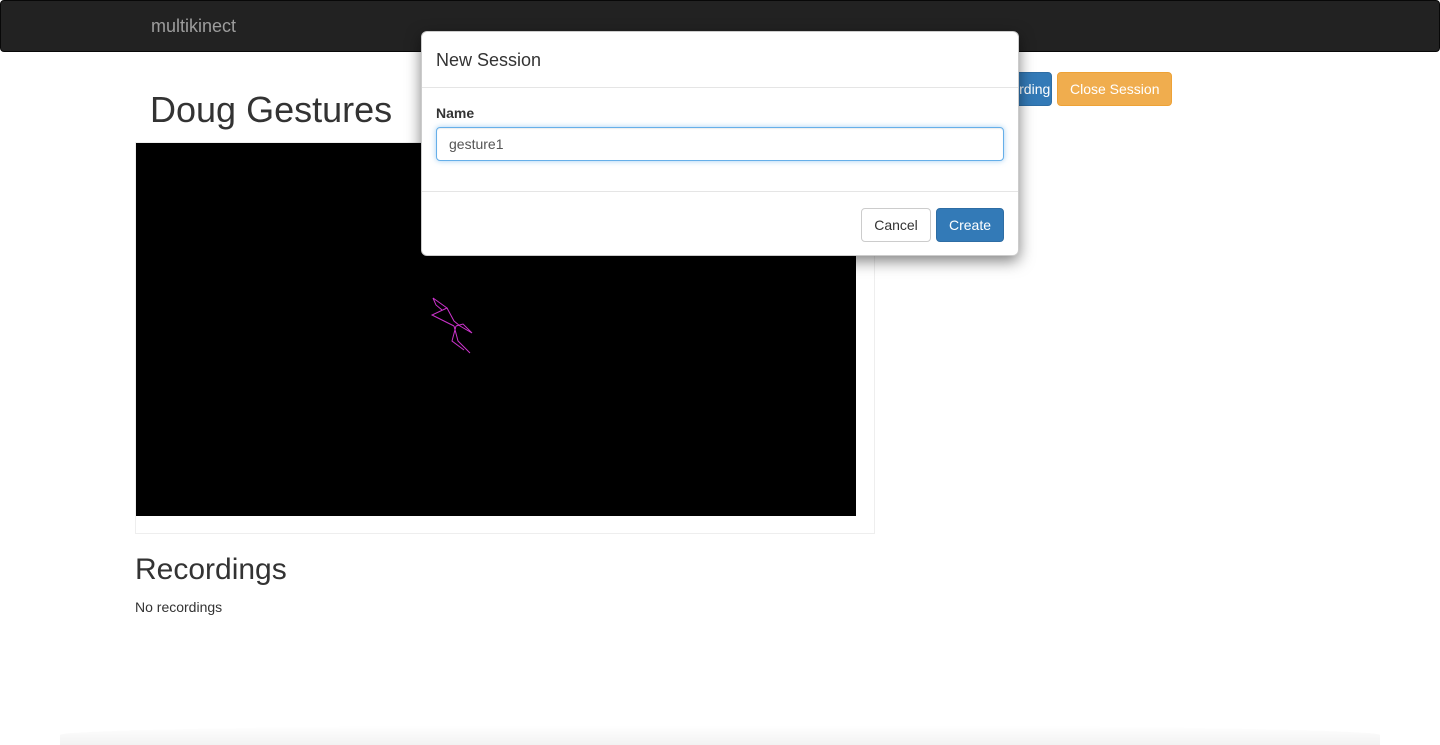 The image size is (1440, 745). I want to click on create-button: Create, so click(970, 225).